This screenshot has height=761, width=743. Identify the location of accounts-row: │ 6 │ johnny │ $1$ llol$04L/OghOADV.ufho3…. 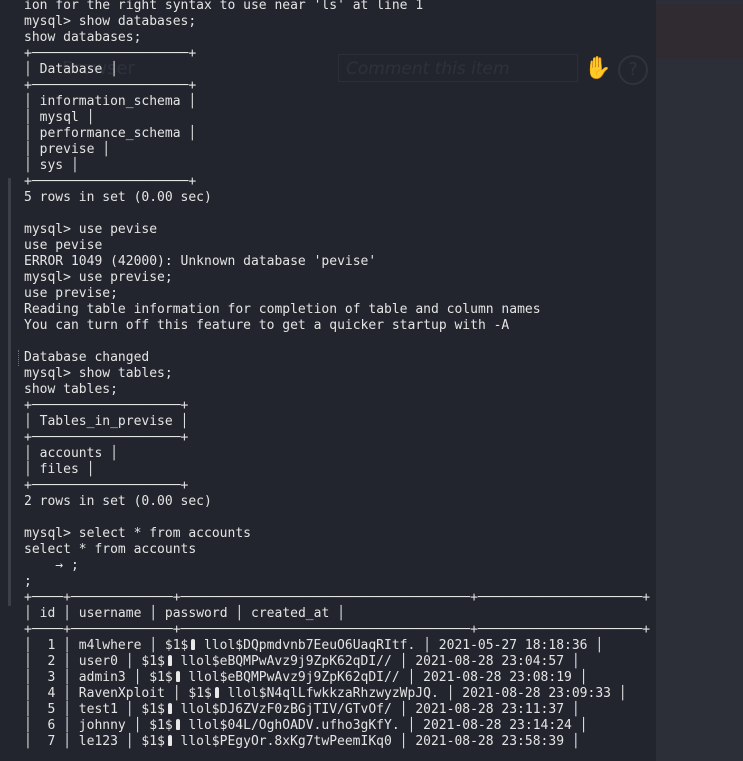
(306, 726).